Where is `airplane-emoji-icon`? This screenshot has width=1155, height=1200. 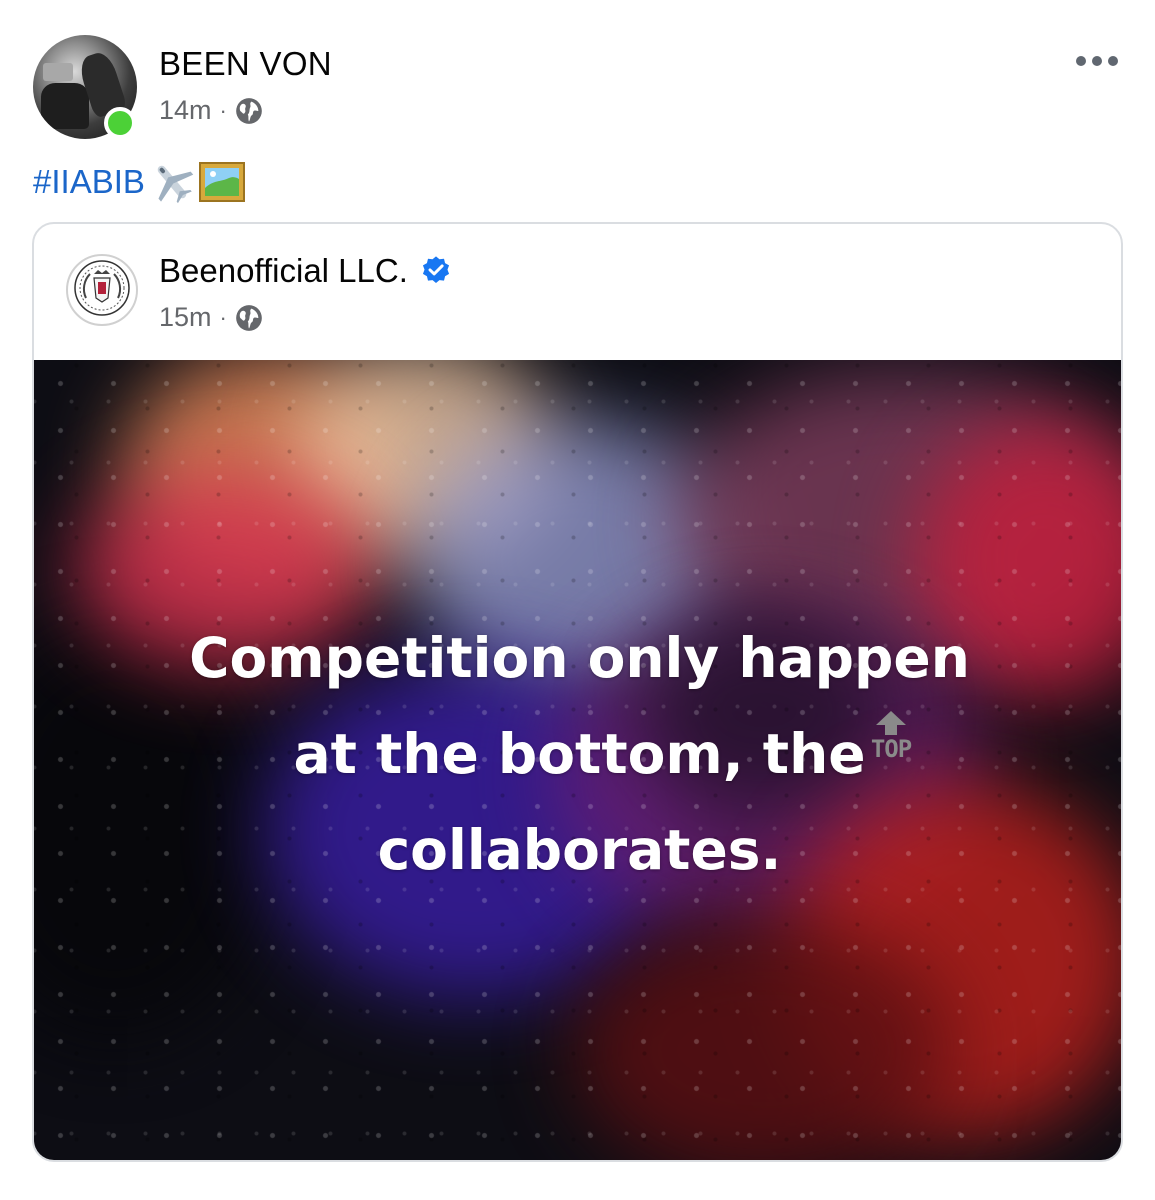 airplane-emoji-icon is located at coordinates (172, 182).